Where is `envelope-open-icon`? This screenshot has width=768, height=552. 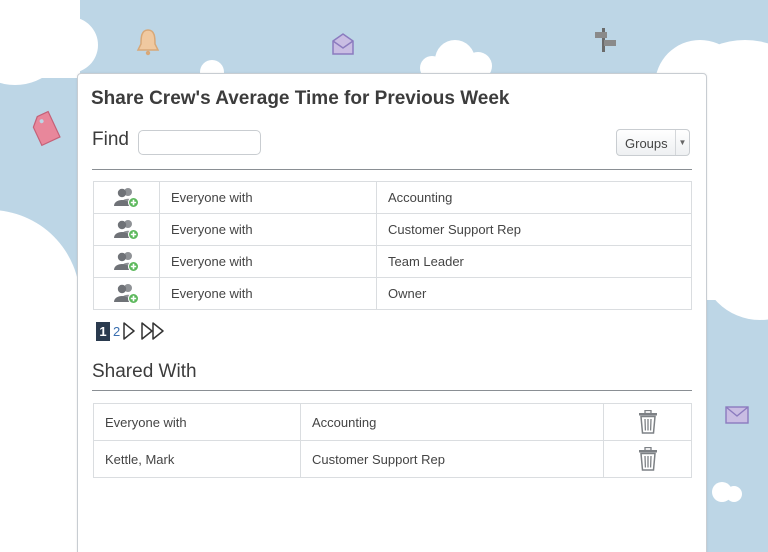 envelope-open-icon is located at coordinates (343, 44).